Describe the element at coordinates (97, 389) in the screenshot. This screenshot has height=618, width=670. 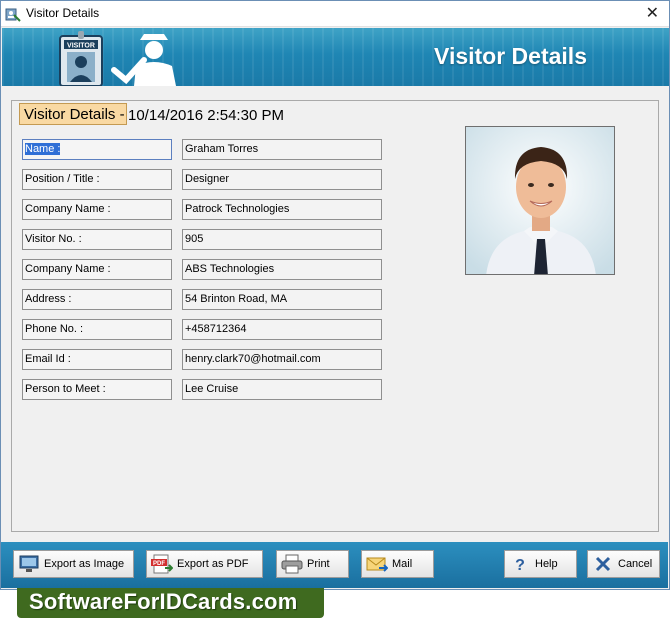
I see `person-to-meet-label: Person to Meet :` at that location.